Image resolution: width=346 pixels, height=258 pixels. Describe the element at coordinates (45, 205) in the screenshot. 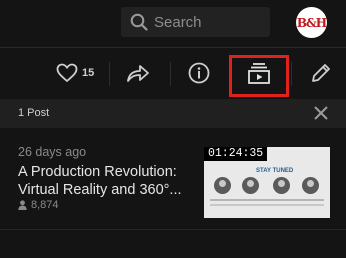

I see `view-count: 8,874` at that location.